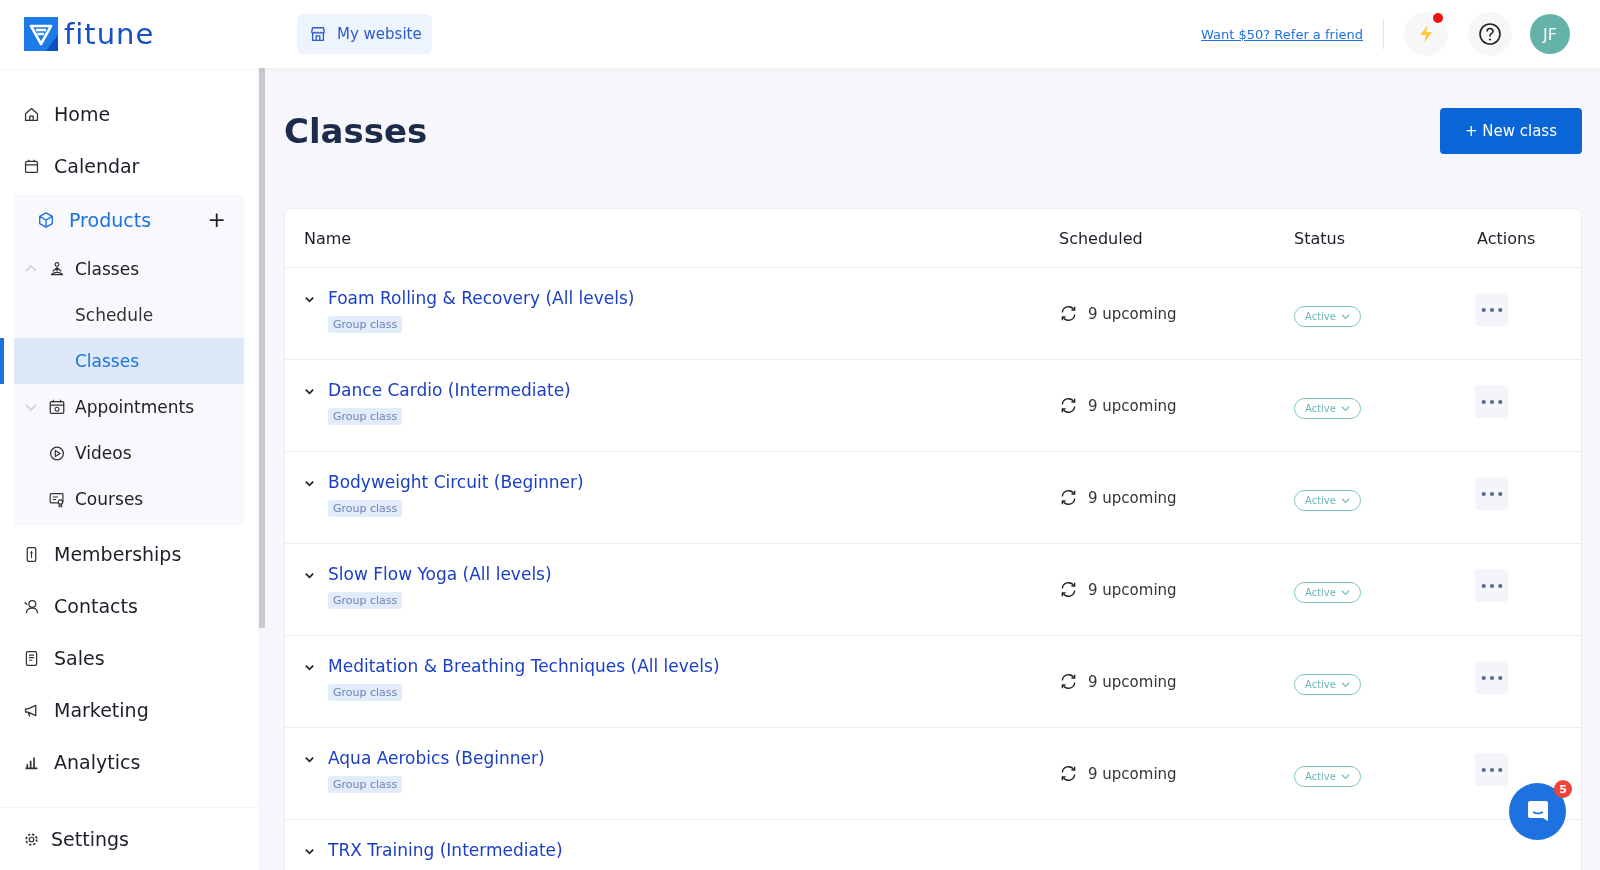 Image resolution: width=1600 pixels, height=870 pixels. Describe the element at coordinates (129, 658) in the screenshot. I see `sidebar-item: Sales` at that location.